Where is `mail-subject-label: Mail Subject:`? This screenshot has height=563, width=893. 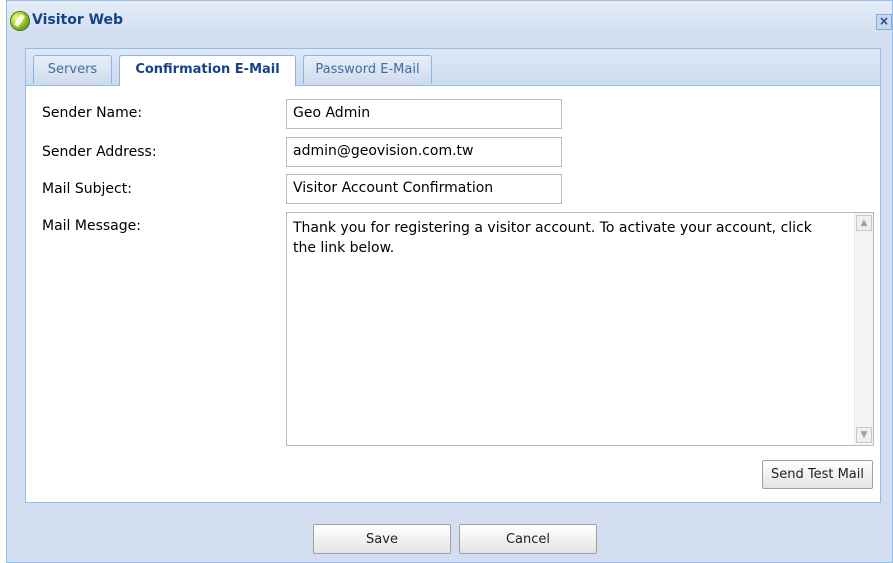
mail-subject-label: Mail Subject: is located at coordinates (87, 189).